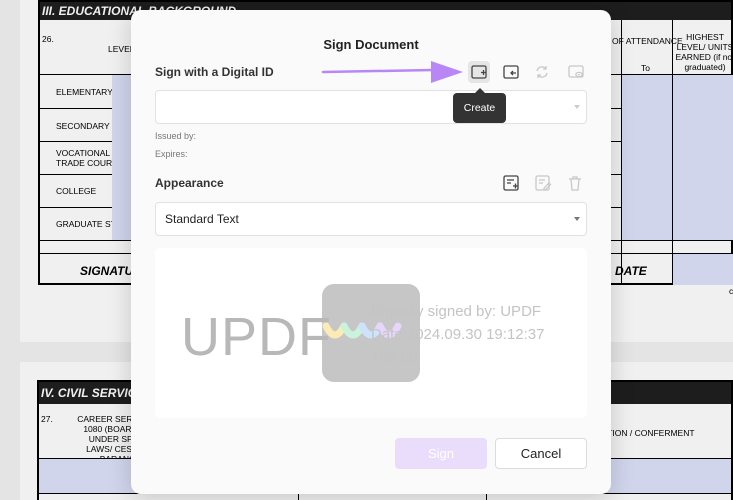  I want to click on digital-id-select, so click(371, 107).